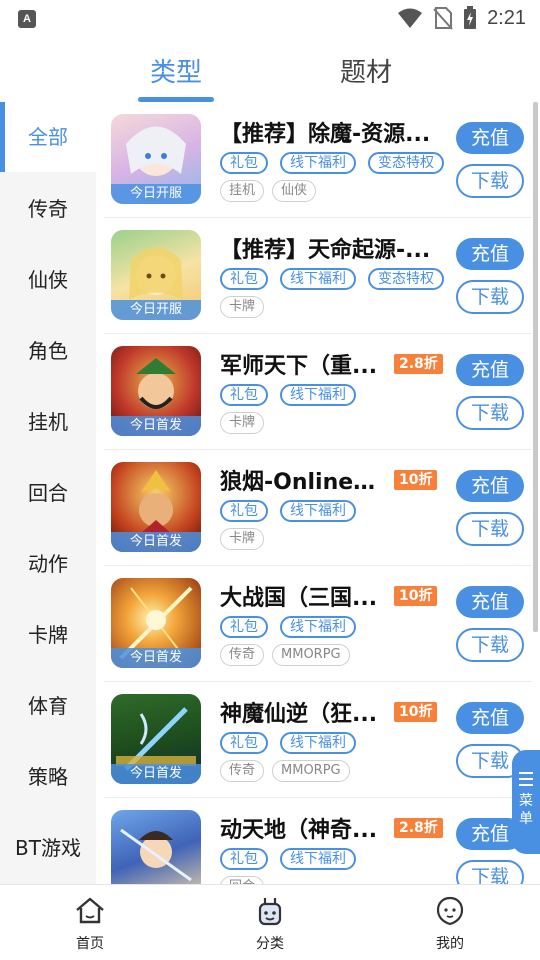  I want to click on sidebar-item-label: 角色, so click(48, 351).